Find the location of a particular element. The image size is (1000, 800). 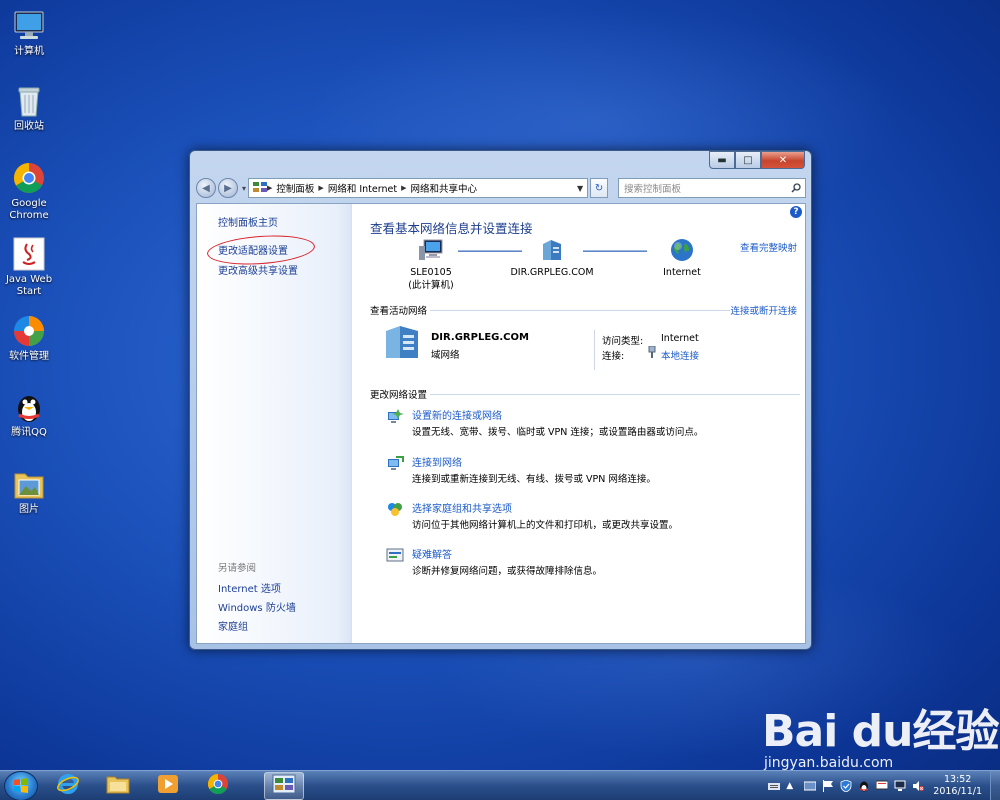

shield-icon is located at coordinates (846, 785).